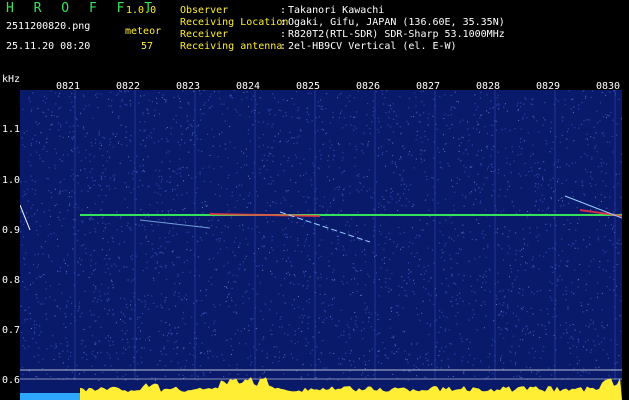 The image size is (629, 400). What do you see at coordinates (11, 180) in the screenshot?
I see `y-tick: 1.0` at bounding box center [11, 180].